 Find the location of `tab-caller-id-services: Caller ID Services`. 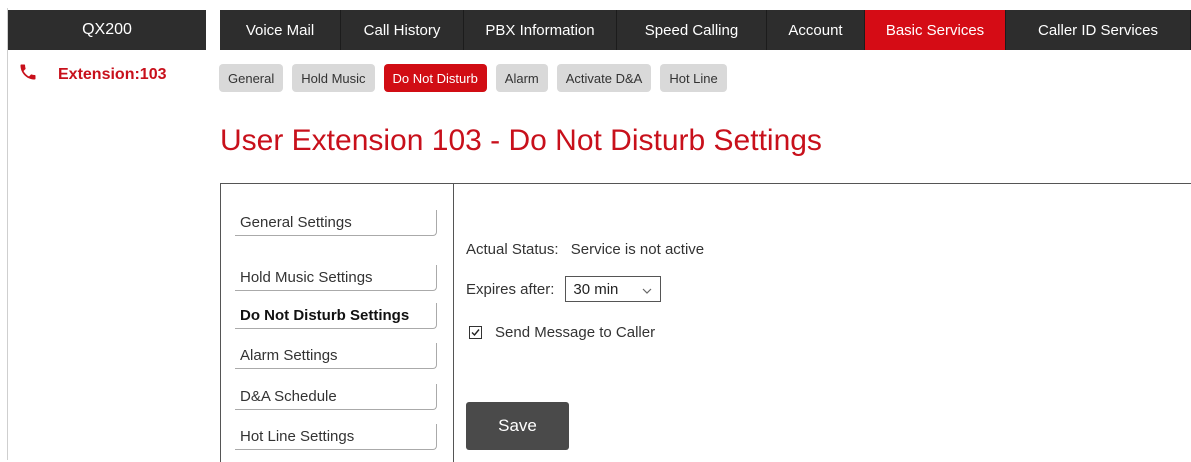

tab-caller-id-services: Caller ID Services is located at coordinates (1098, 30).